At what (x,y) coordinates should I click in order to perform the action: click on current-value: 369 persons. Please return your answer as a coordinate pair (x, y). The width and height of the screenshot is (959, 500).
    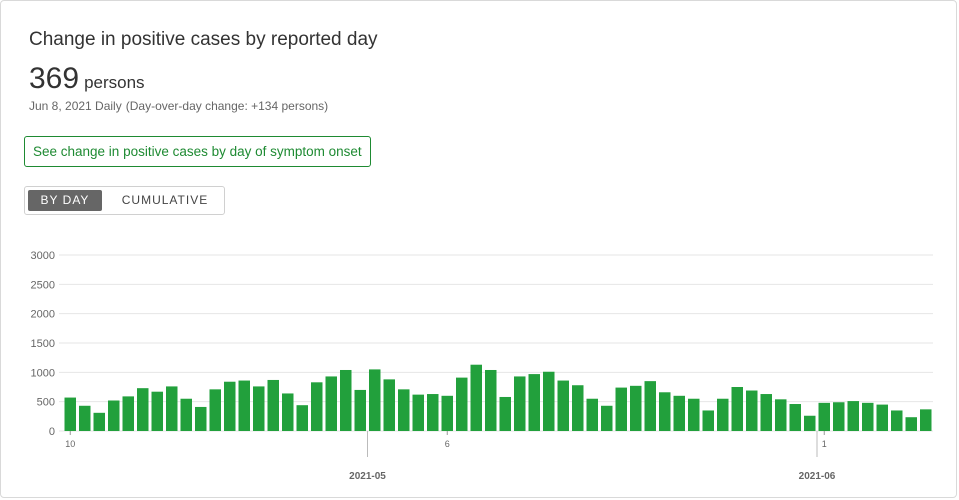
    Looking at the image, I should click on (87, 79).